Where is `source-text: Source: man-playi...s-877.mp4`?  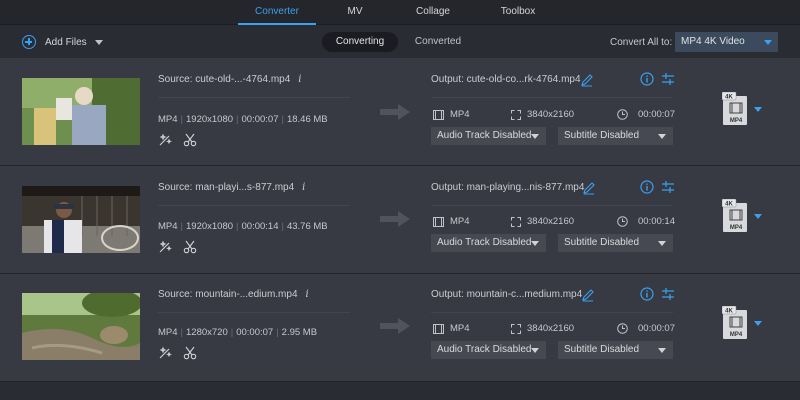
source-text: Source: man-playi...s-877.mp4 is located at coordinates (226, 187).